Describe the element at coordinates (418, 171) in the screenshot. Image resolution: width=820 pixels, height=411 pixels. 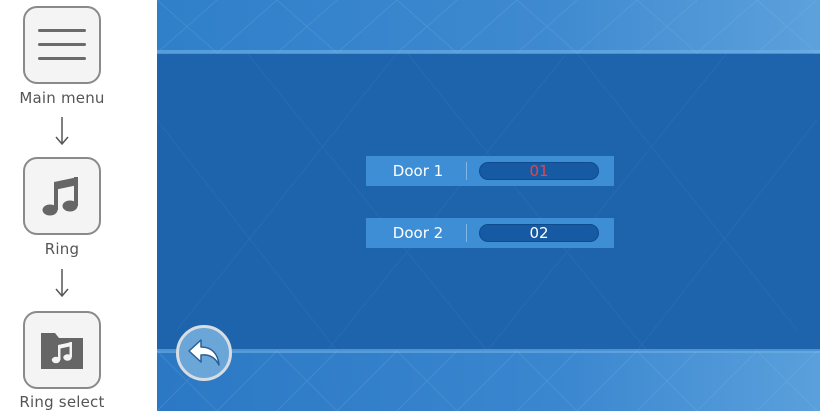
I see `door-1-label: Door 1` at that location.